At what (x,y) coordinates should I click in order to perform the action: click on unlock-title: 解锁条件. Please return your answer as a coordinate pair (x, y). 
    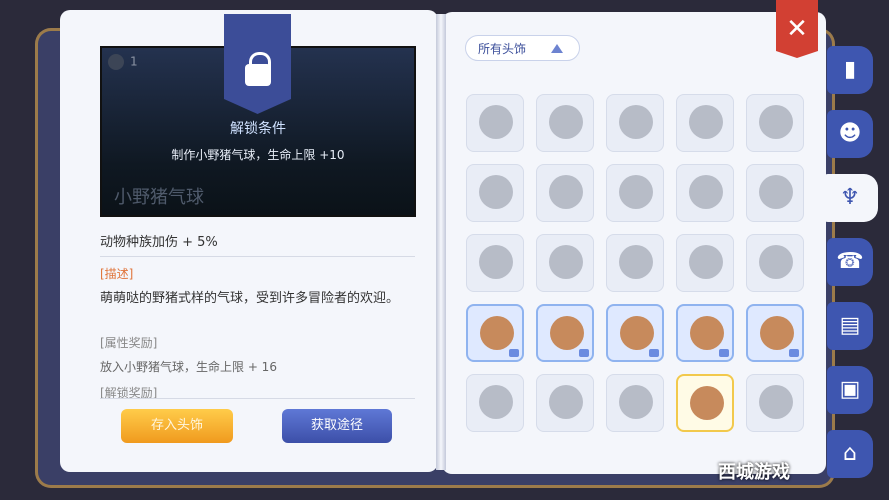
    Looking at the image, I should click on (258, 129).